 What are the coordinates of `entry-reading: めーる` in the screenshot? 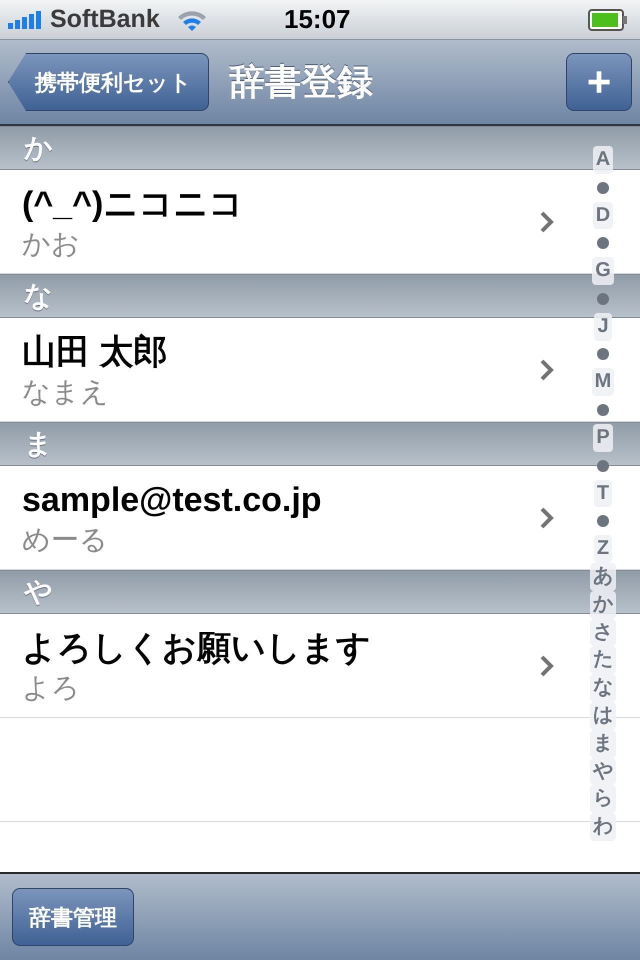 It's located at (65, 539).